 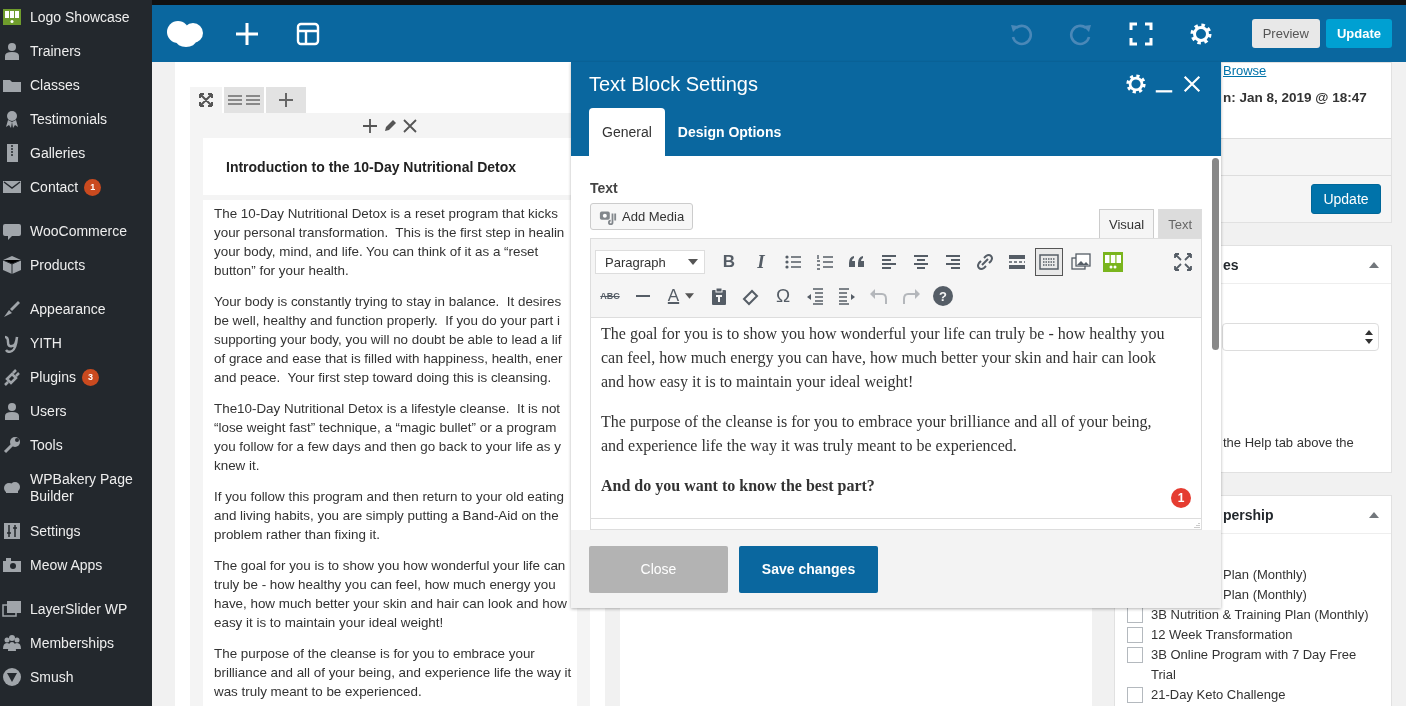 I want to click on help-button: ?, so click(x=943, y=296).